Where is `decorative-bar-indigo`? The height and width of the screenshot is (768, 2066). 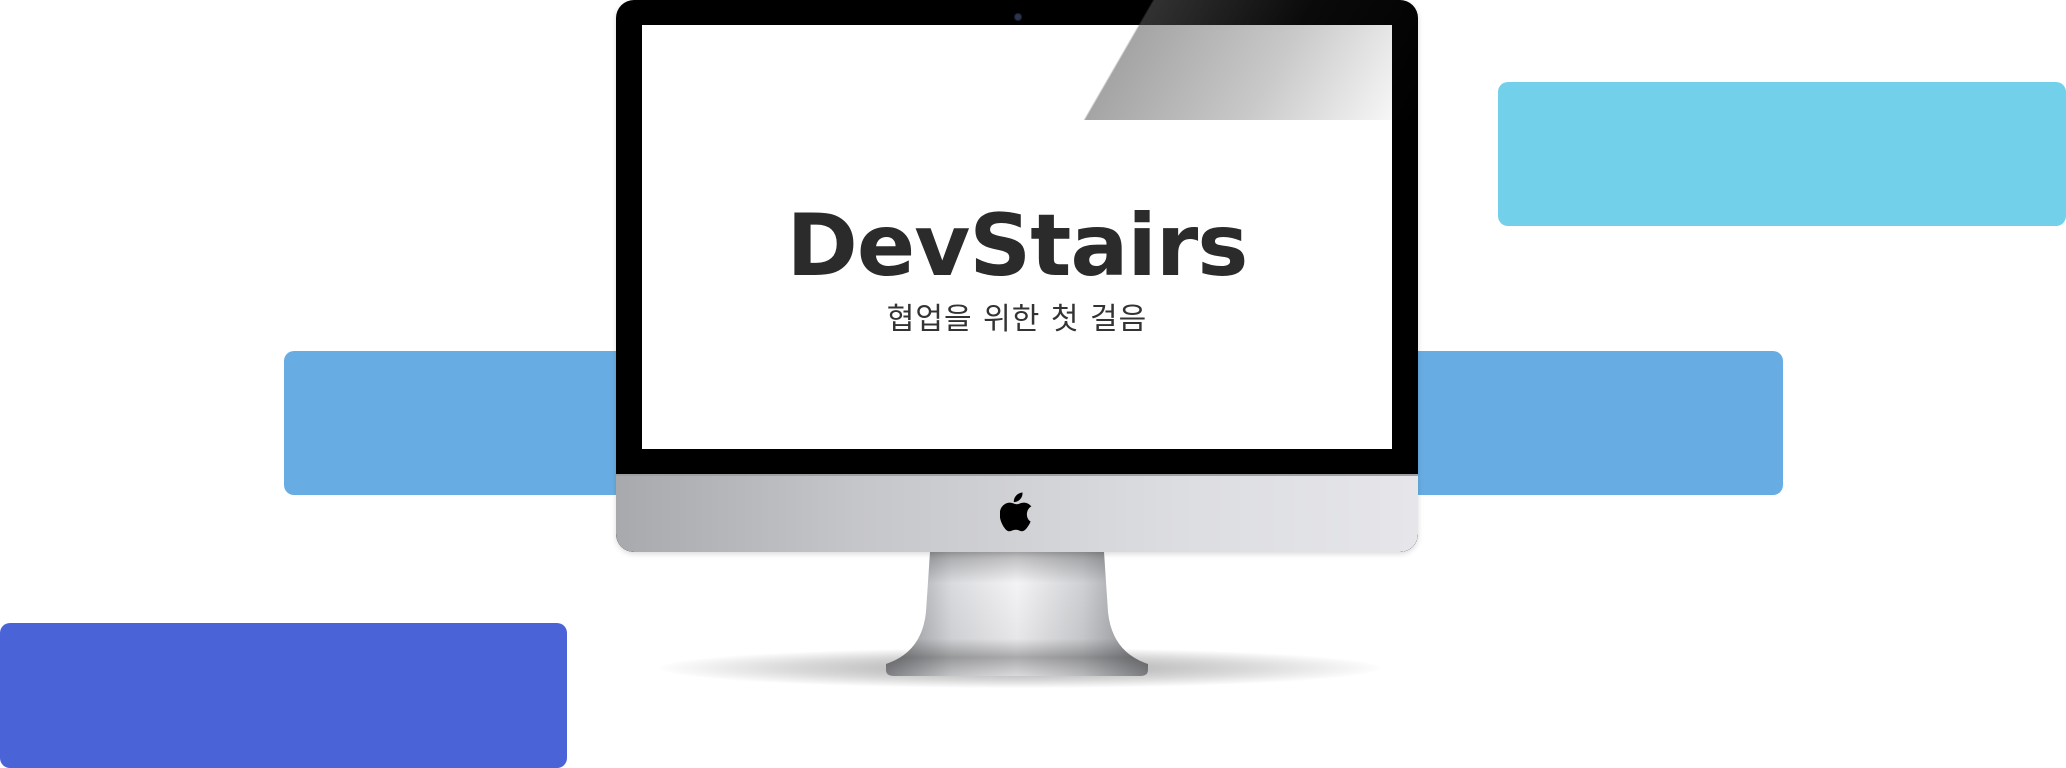
decorative-bar-indigo is located at coordinates (283, 695).